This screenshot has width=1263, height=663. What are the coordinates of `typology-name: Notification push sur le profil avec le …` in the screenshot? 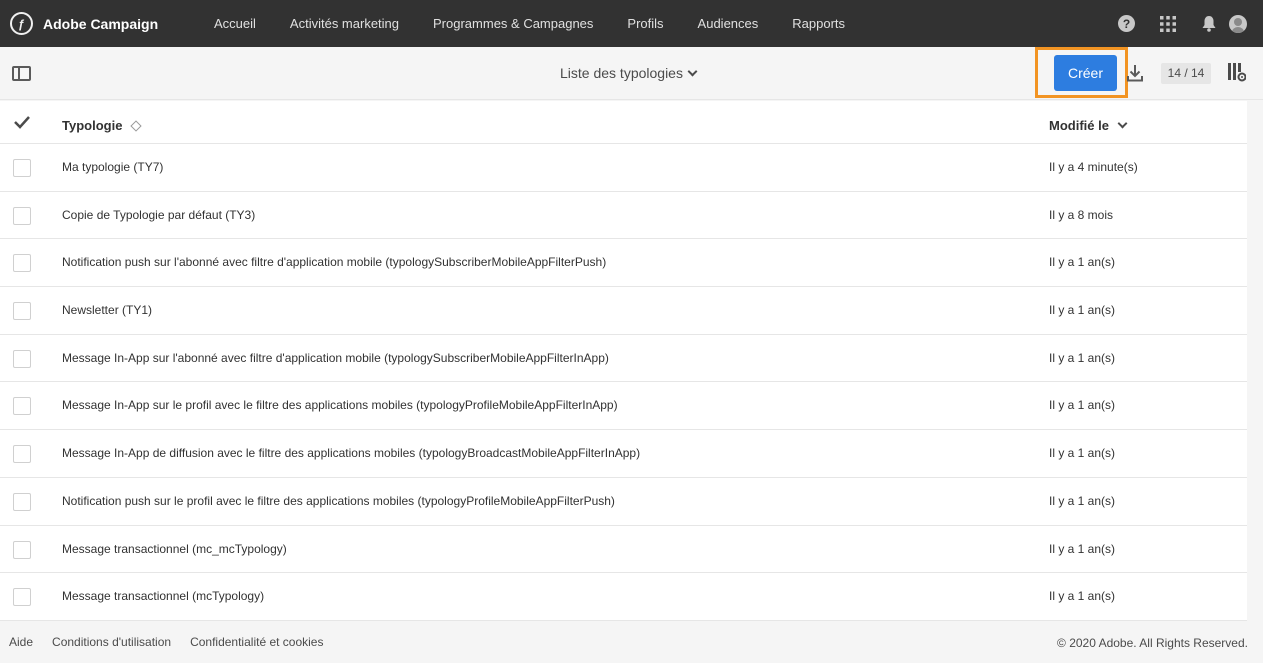 It's located at (338, 500).